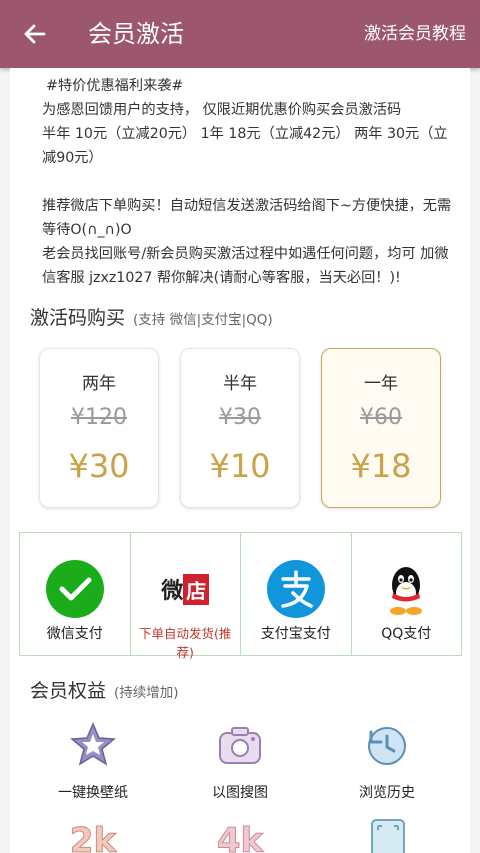  I want to click on plan-price: ¥10, so click(240, 466).